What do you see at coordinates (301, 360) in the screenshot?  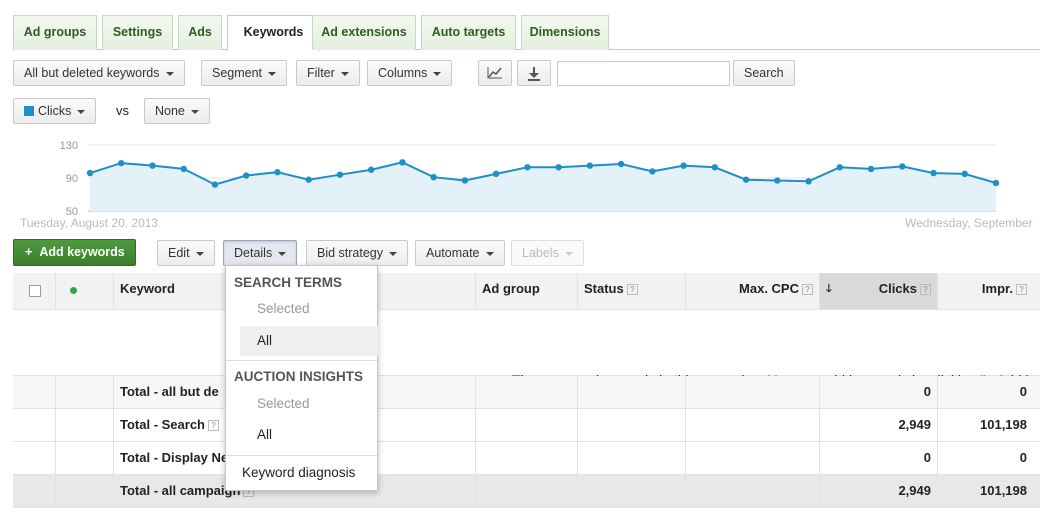 I see `menu-divider` at bounding box center [301, 360].